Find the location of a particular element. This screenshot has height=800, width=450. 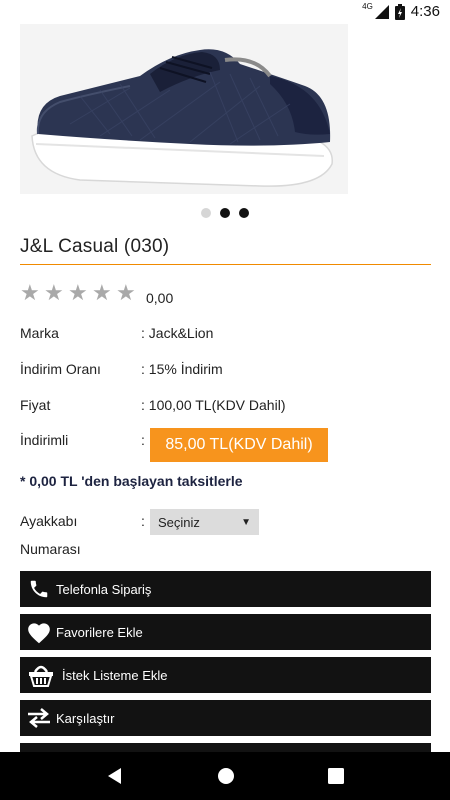

brand-value: : Jack&Lion is located at coordinates (177, 333).